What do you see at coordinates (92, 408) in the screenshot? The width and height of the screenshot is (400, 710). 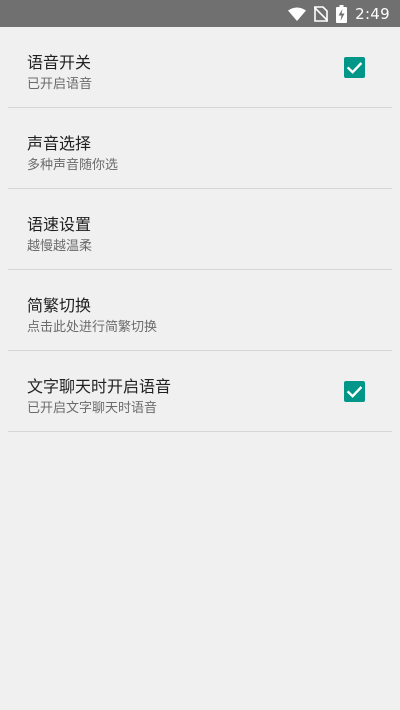 I see `setting-summary: 已开启文字聊天时语音` at bounding box center [92, 408].